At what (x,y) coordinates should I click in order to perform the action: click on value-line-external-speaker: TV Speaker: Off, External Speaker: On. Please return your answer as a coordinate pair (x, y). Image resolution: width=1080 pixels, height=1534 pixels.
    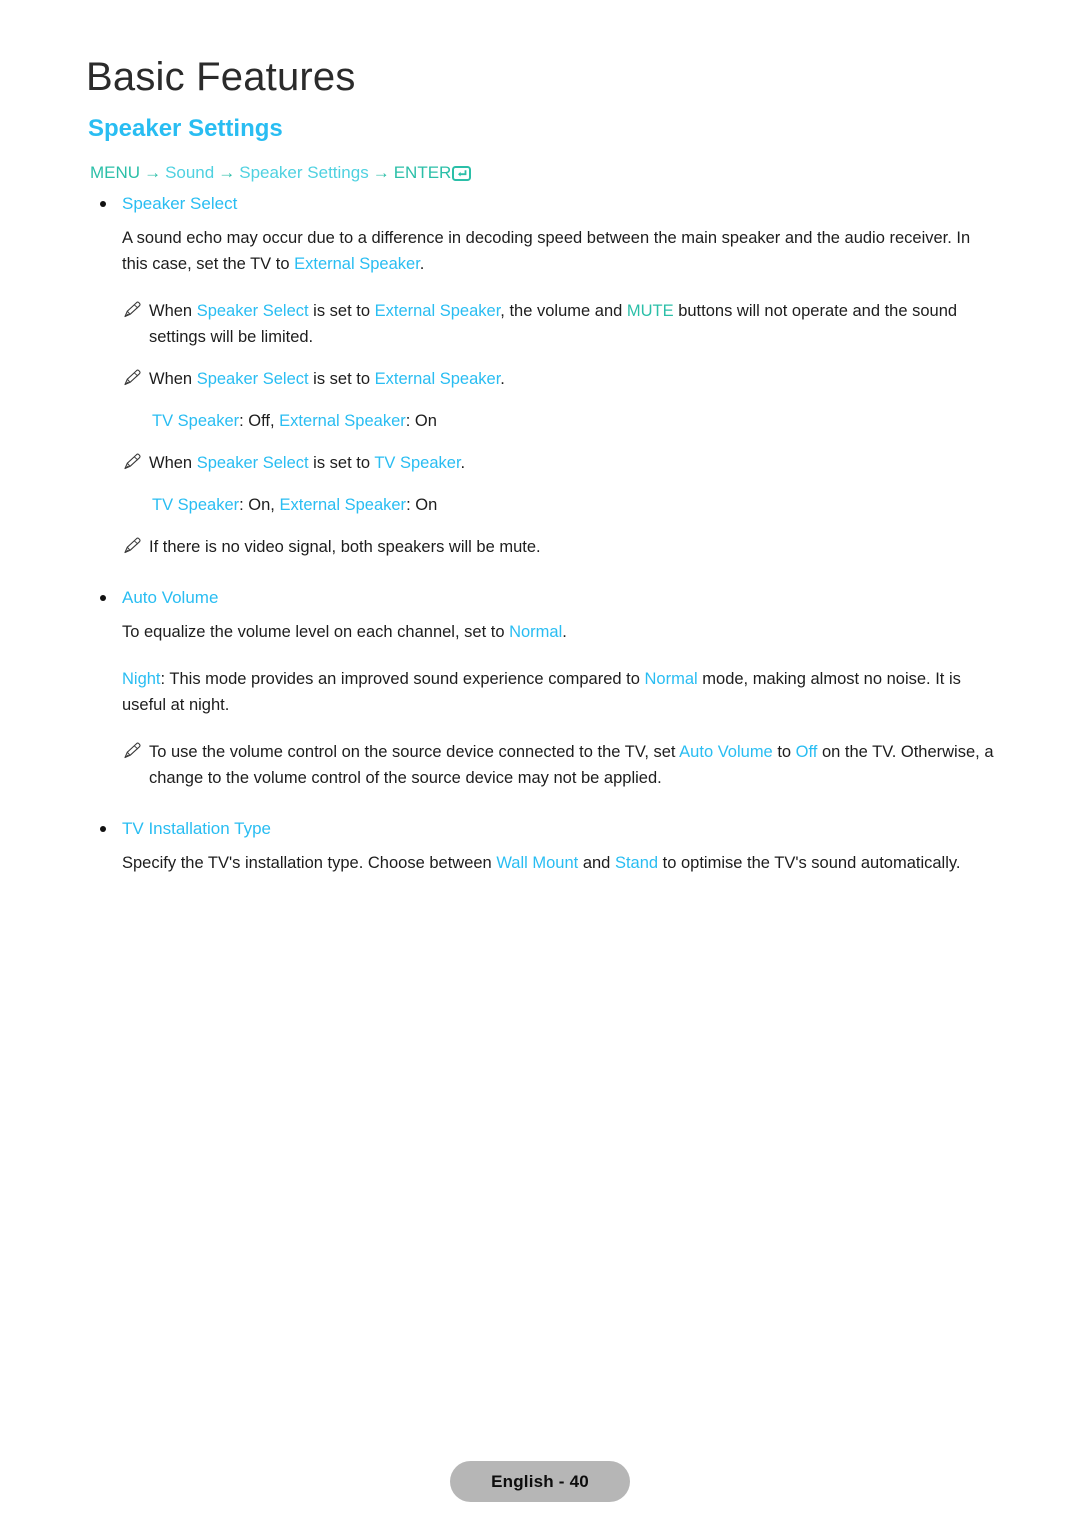
    Looking at the image, I should click on (567, 421).